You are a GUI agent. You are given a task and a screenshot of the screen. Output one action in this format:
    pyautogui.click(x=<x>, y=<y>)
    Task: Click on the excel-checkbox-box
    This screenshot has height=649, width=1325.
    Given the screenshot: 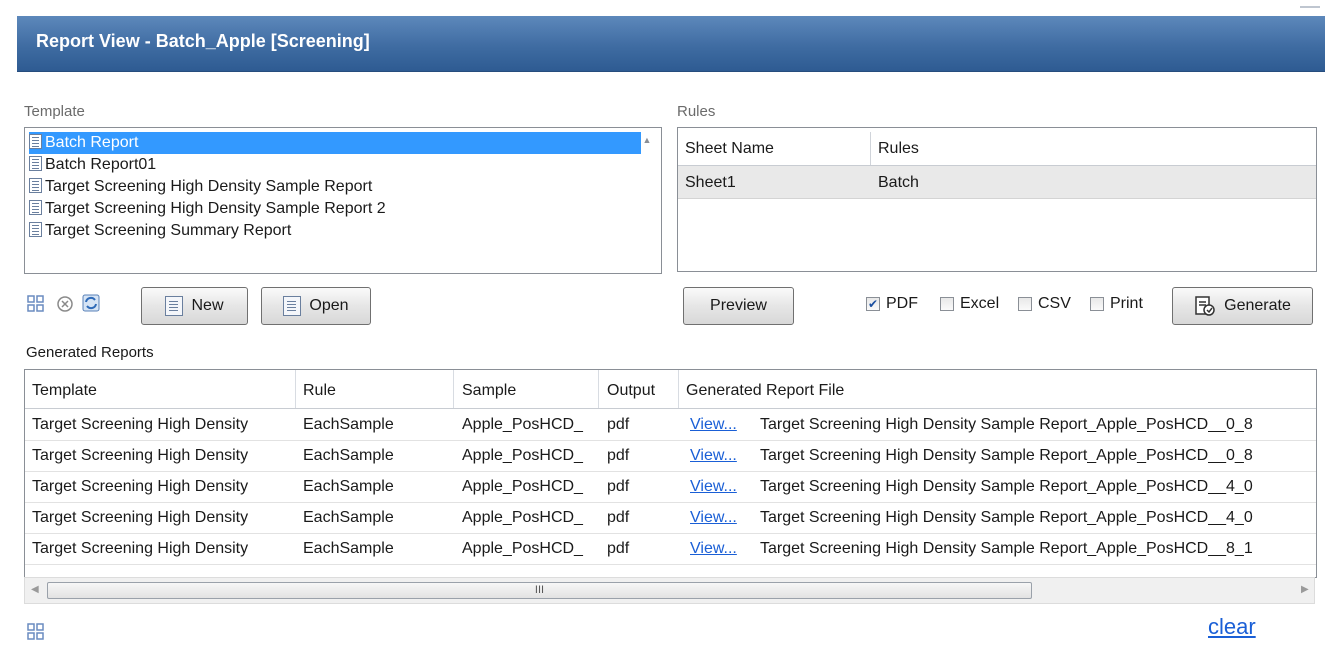 What is the action you would take?
    pyautogui.click(x=947, y=304)
    